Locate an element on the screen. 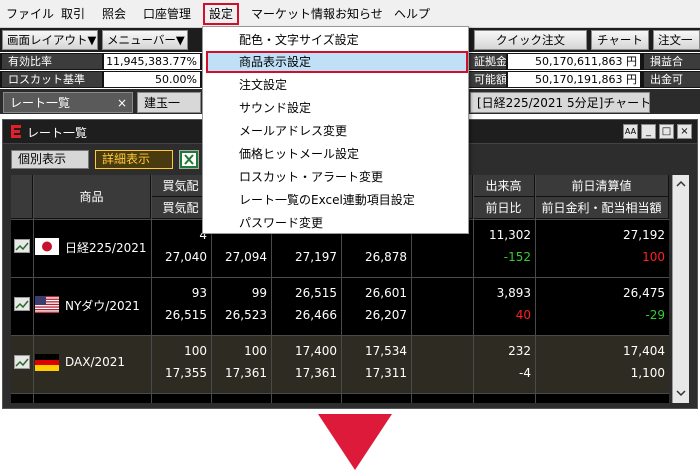 This screenshot has height=473, width=700. available-value: 50,170,191,863 円 is located at coordinates (574, 79).